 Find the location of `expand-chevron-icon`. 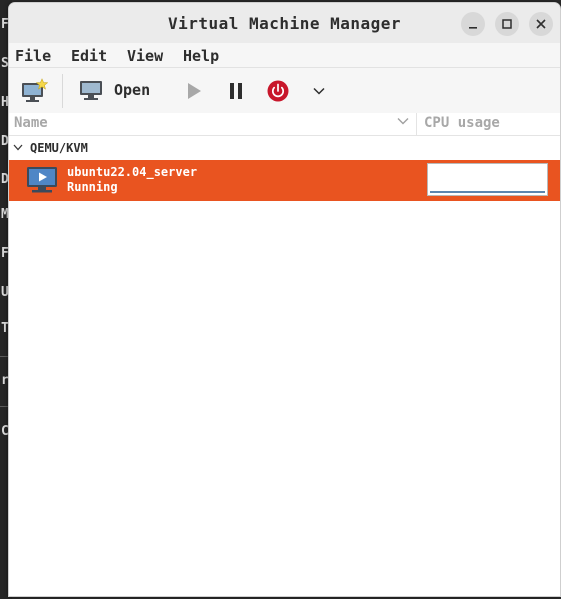

expand-chevron-icon is located at coordinates (18, 147).